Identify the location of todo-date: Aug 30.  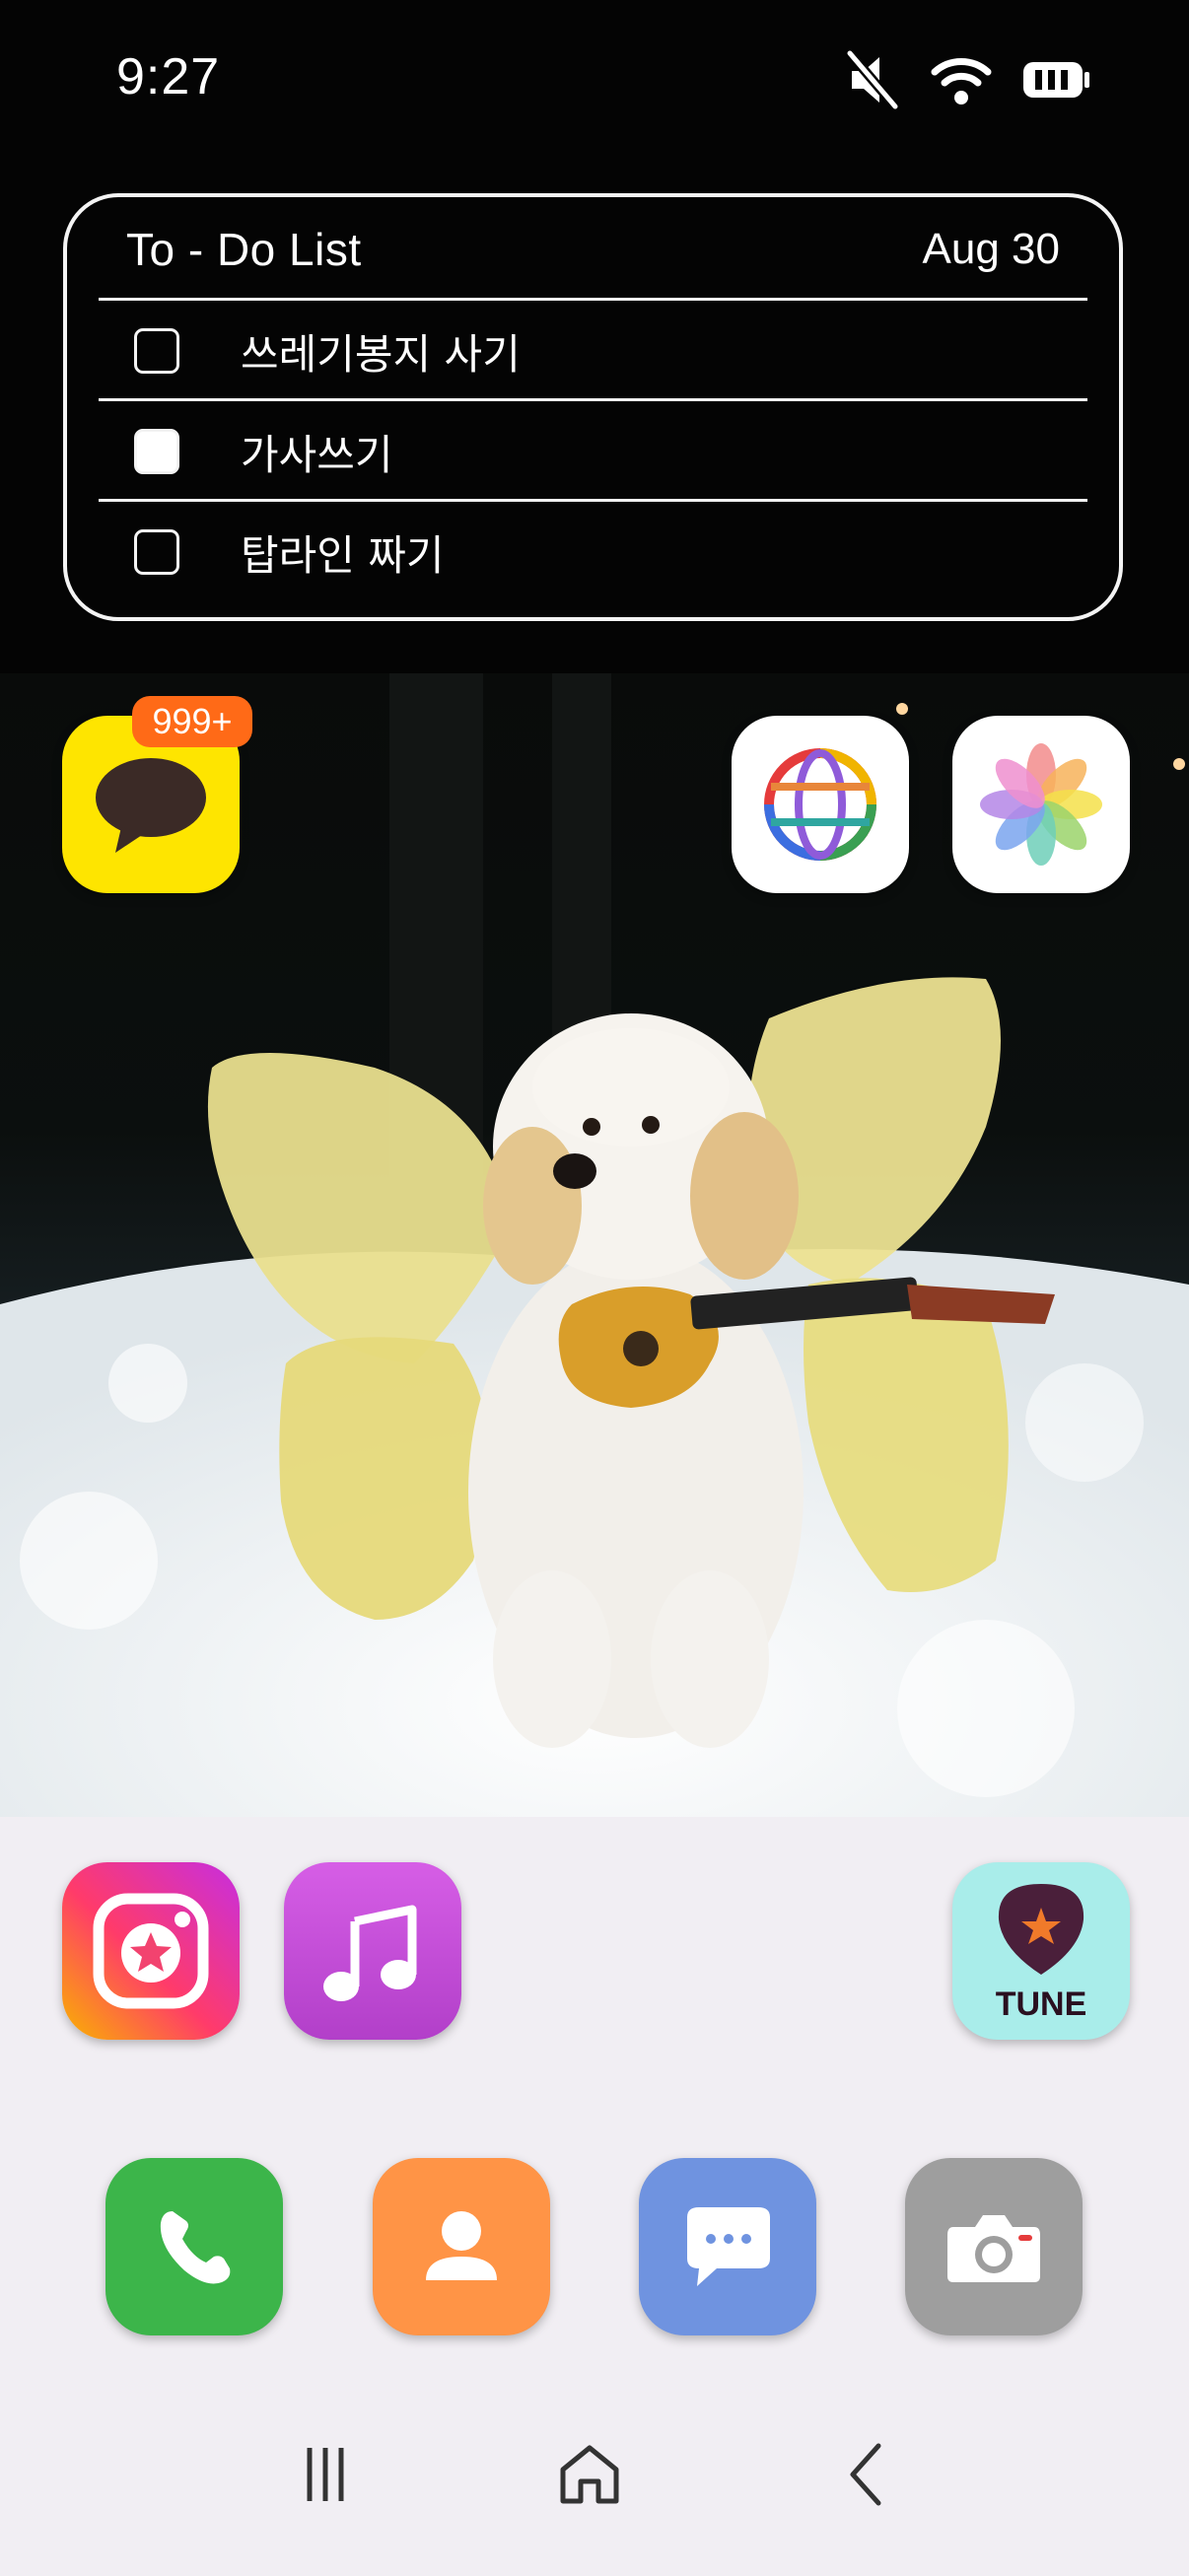
(991, 249).